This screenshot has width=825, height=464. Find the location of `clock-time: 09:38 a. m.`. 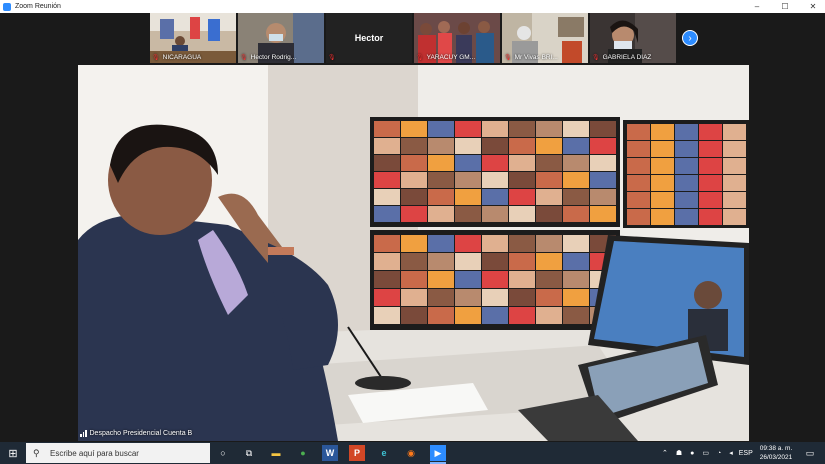

clock-time: 09:38 a. m. is located at coordinates (776, 448).